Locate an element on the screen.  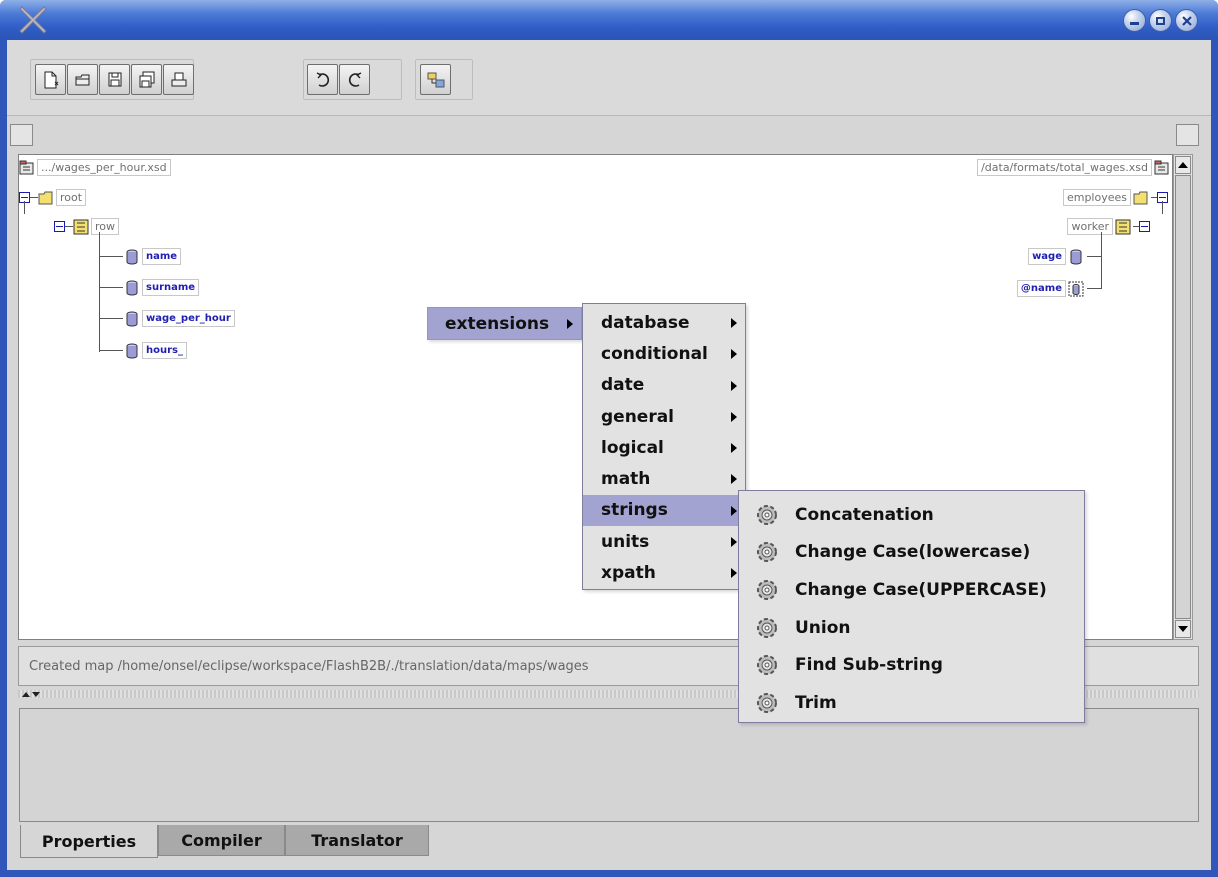
map-button is located at coordinates (435, 79).